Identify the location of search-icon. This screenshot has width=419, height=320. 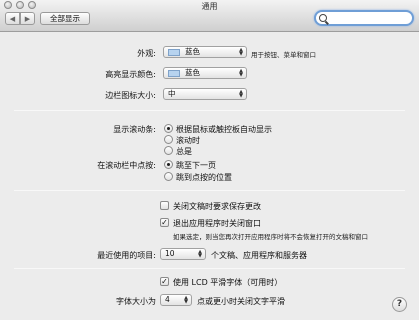
(323, 18).